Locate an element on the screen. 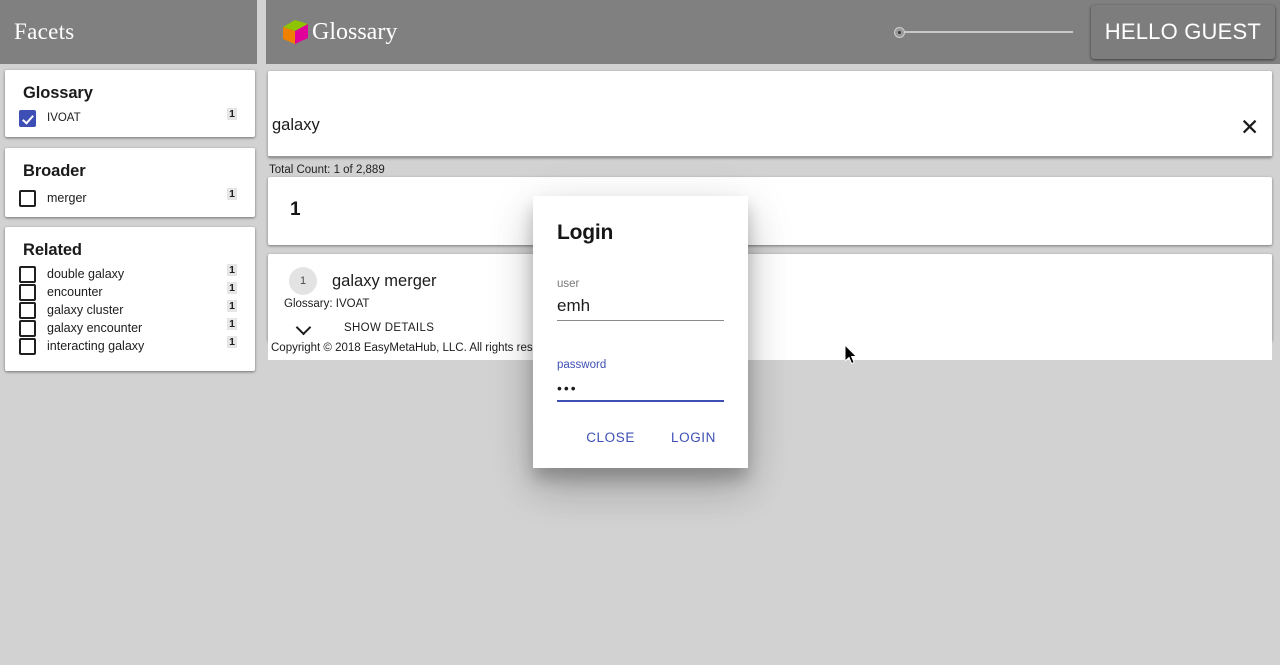 The width and height of the screenshot is (1280, 665). checkbox-double-galaxy is located at coordinates (27, 274).